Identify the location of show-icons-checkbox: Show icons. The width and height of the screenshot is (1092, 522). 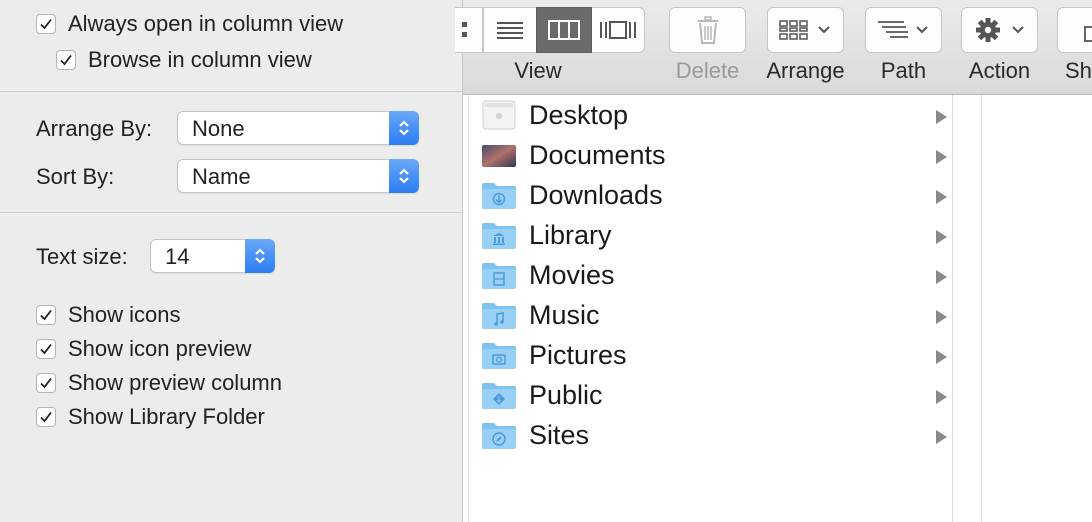
(108, 315).